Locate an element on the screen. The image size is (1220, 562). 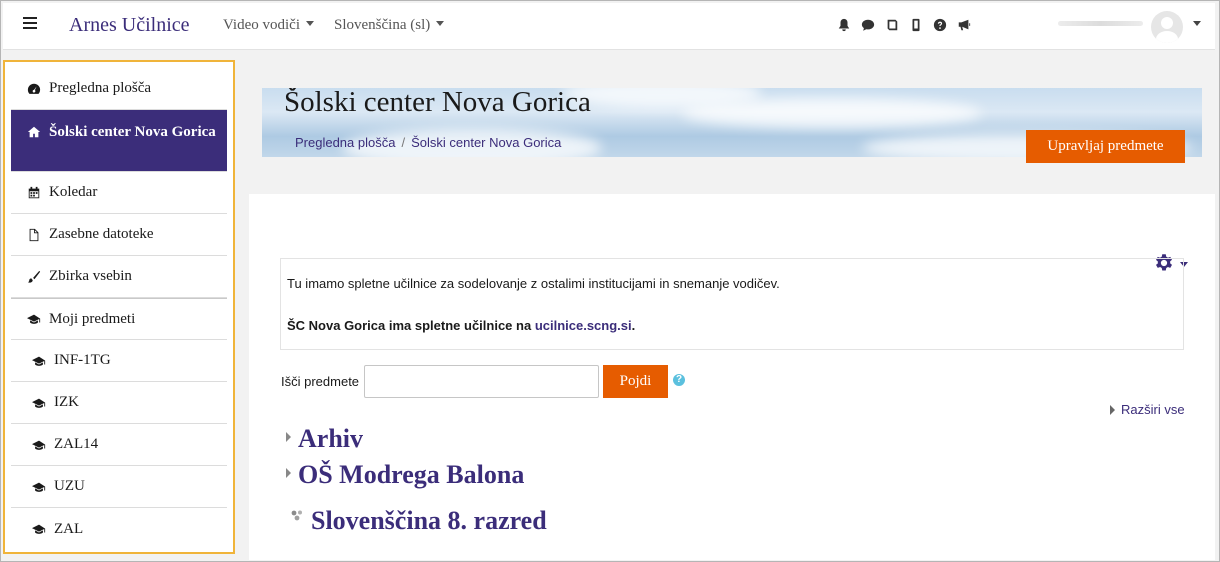
sidebar-item-content-bank: Zbirka vsebin is located at coordinates (119, 277).